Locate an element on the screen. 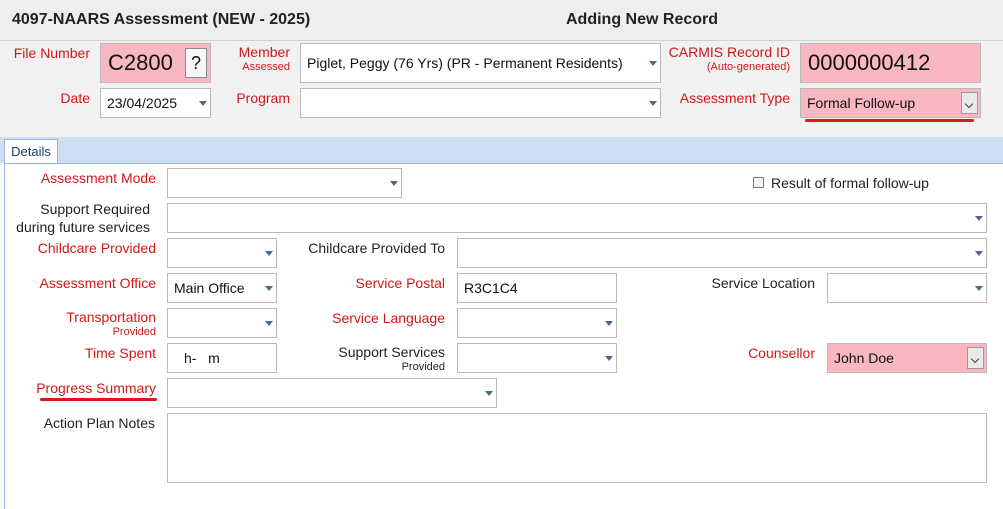 This screenshot has width=1003, height=509. service-language-dropdown-arrow-icon is located at coordinates (609, 323).